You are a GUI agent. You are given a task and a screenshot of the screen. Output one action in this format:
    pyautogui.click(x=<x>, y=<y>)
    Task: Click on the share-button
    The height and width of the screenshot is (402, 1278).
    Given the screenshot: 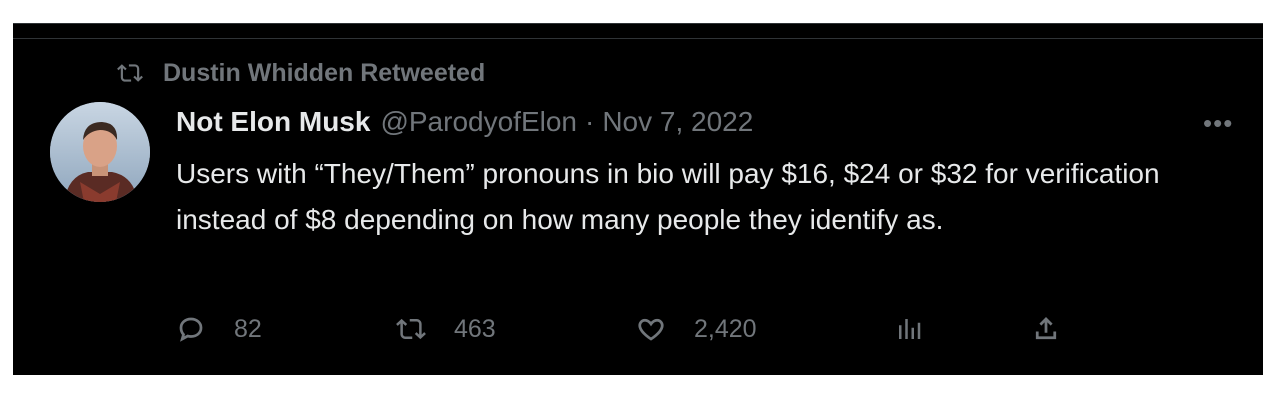 What is the action you would take?
    pyautogui.click(x=1060, y=329)
    